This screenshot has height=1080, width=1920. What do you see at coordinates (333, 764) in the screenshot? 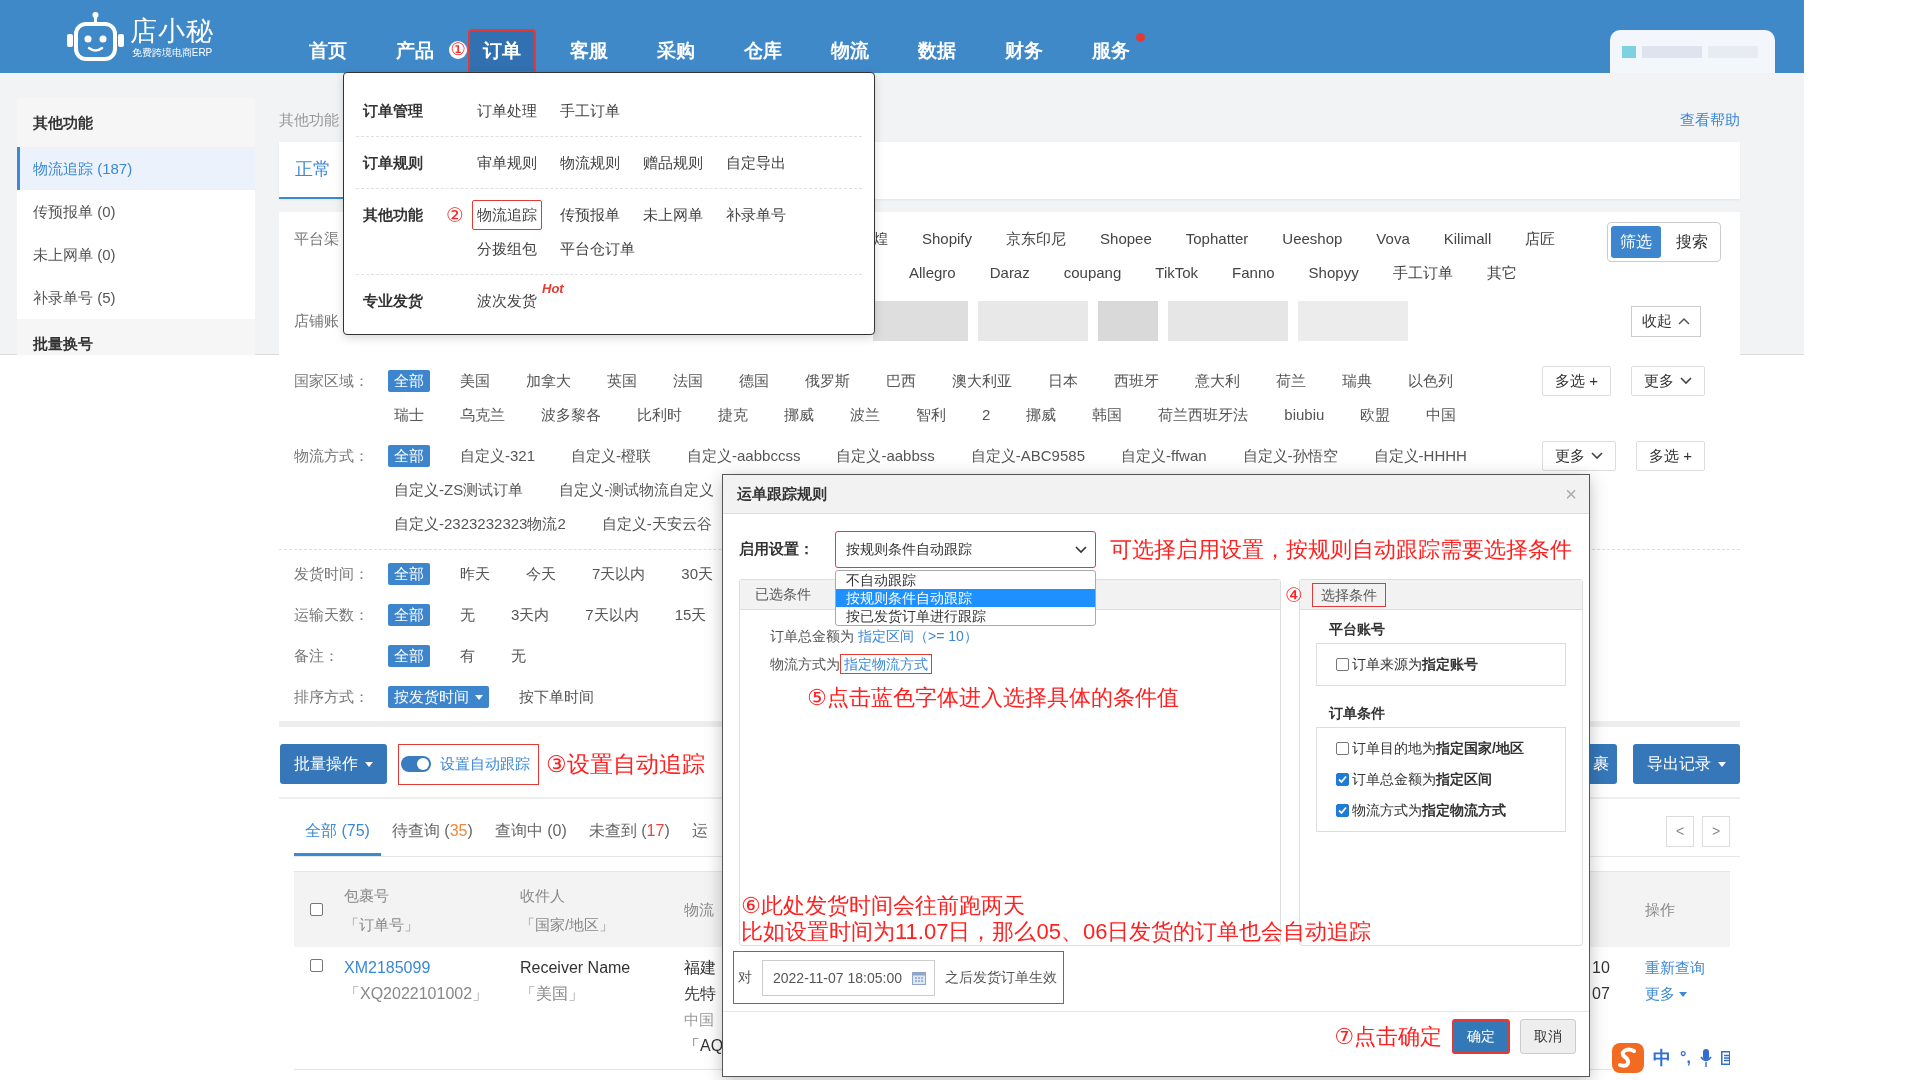
I see `batch-actions-button: 批量操作` at bounding box center [333, 764].